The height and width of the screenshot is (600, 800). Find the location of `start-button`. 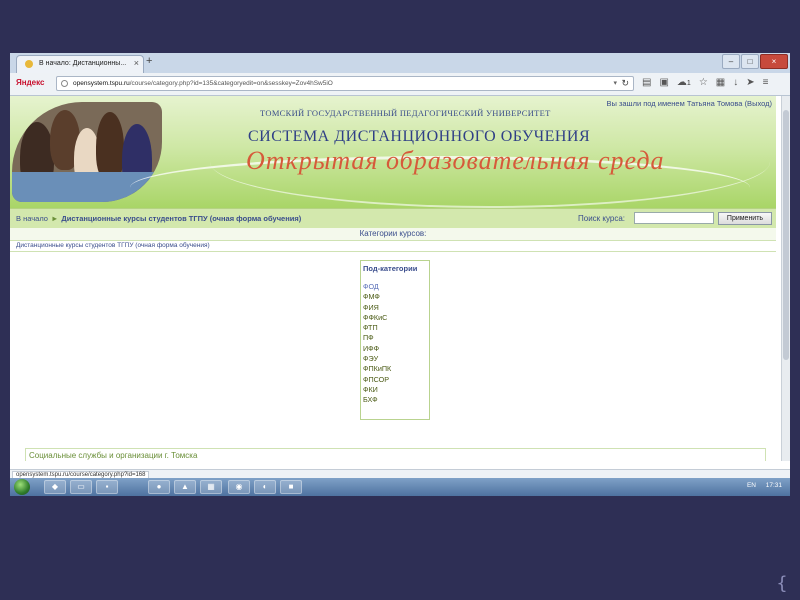

start-button is located at coordinates (22, 487).